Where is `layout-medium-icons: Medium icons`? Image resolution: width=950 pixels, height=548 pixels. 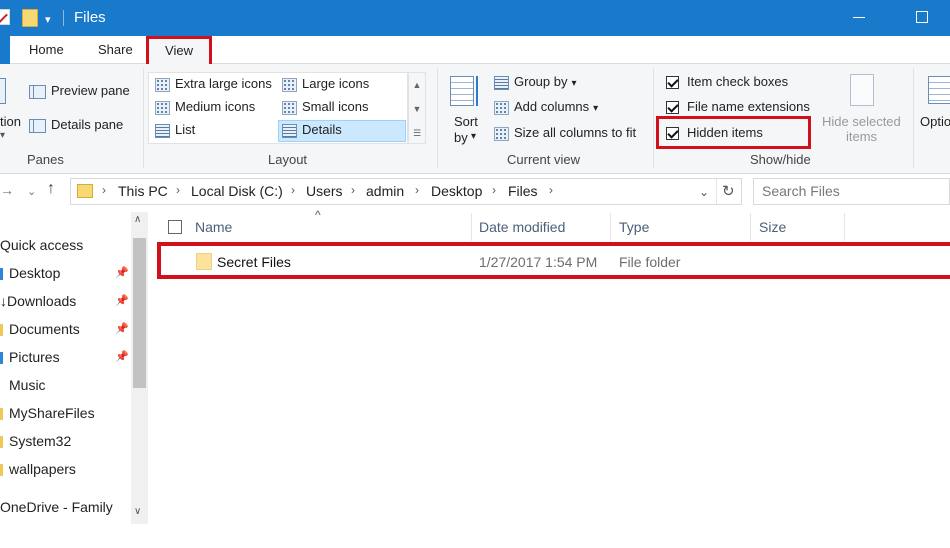 layout-medium-icons: Medium icons is located at coordinates (205, 107).